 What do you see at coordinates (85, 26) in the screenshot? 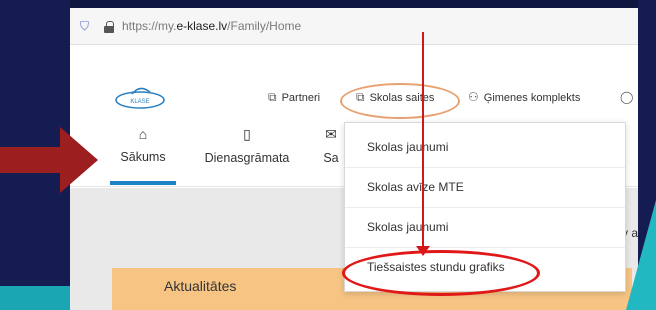
I see `shield-icon: ⛉` at bounding box center [85, 26].